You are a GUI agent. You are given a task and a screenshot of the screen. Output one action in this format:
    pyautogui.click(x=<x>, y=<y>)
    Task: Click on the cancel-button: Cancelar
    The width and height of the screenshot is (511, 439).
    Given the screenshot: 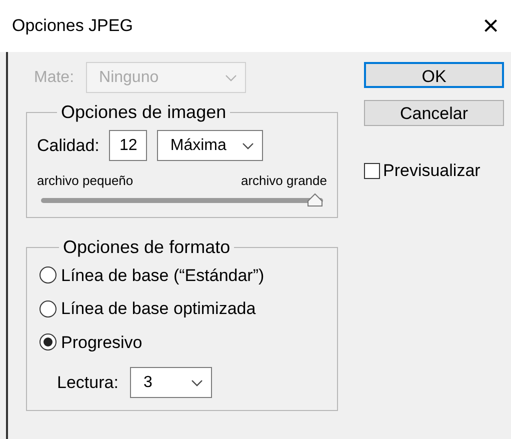 What is the action you would take?
    pyautogui.click(x=434, y=113)
    